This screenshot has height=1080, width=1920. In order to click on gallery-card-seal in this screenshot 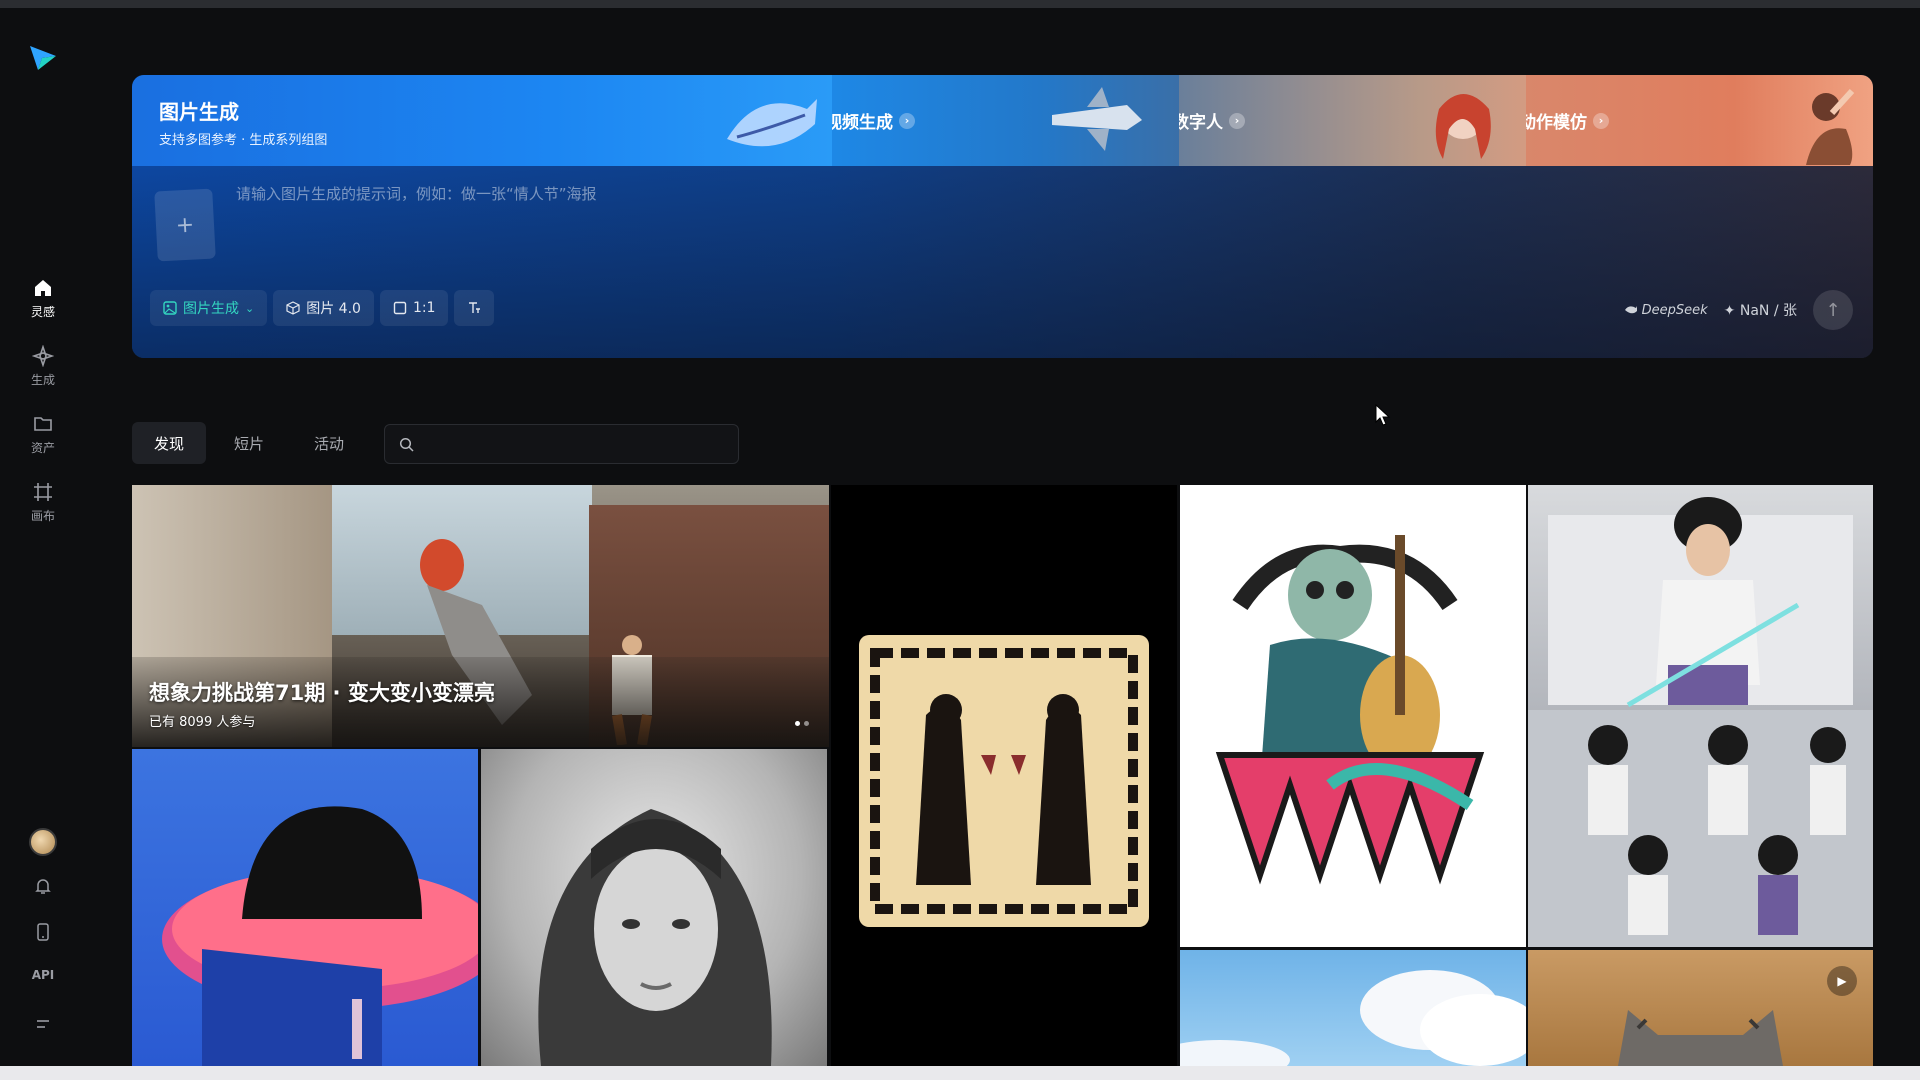, I will do `click(1004, 775)`.